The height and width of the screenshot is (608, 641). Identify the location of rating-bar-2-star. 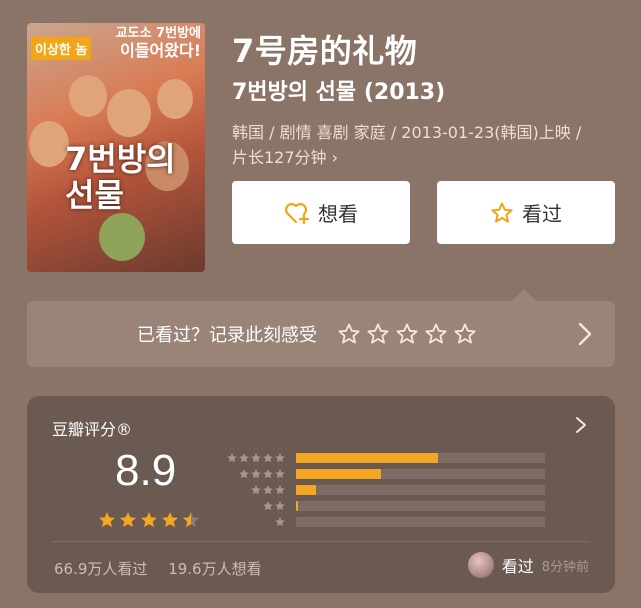
(393, 506).